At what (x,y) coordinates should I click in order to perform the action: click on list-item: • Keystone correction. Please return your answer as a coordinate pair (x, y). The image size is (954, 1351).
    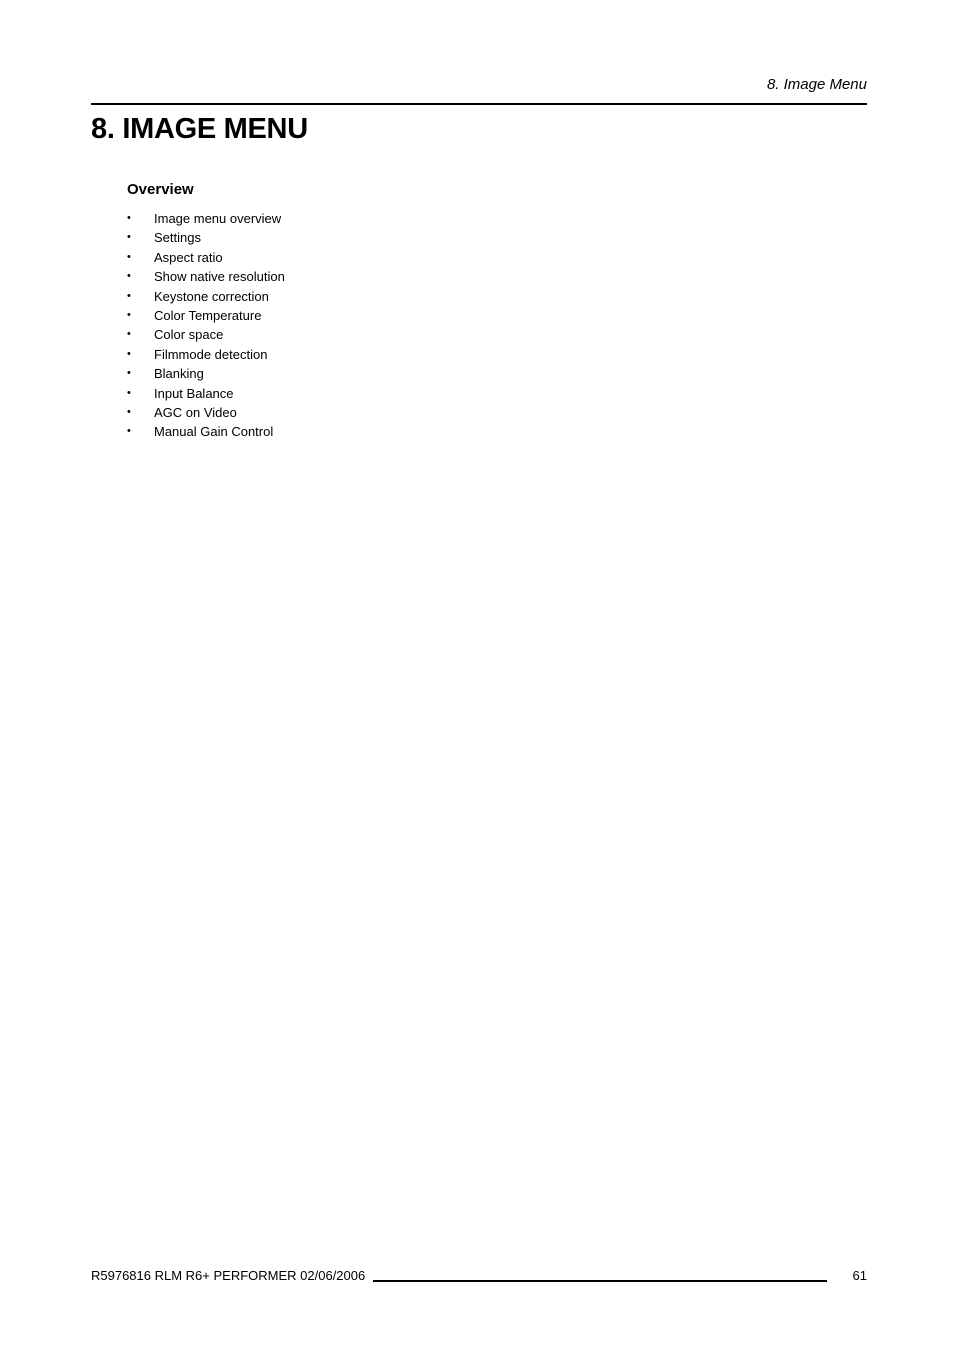
    Looking at the image, I should click on (206, 297).